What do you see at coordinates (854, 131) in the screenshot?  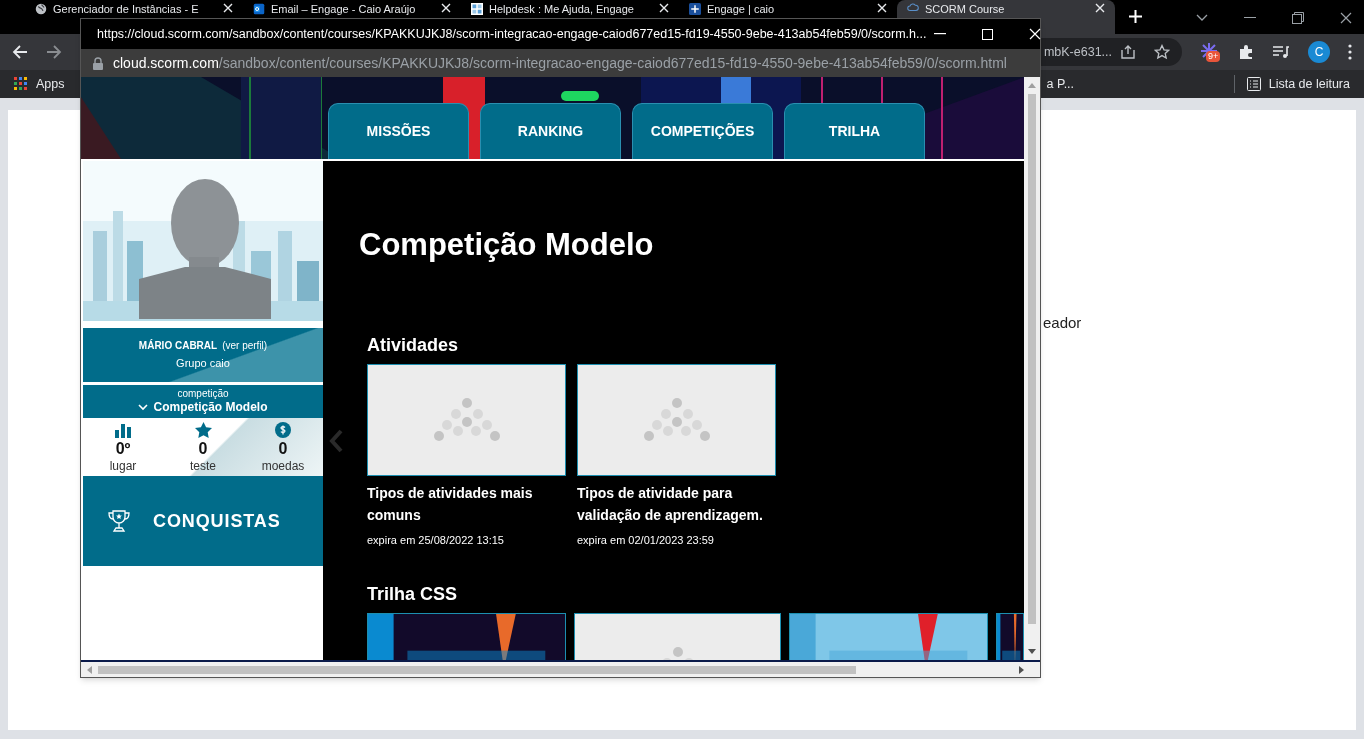 I see `nav-tab: TRILHA` at bounding box center [854, 131].